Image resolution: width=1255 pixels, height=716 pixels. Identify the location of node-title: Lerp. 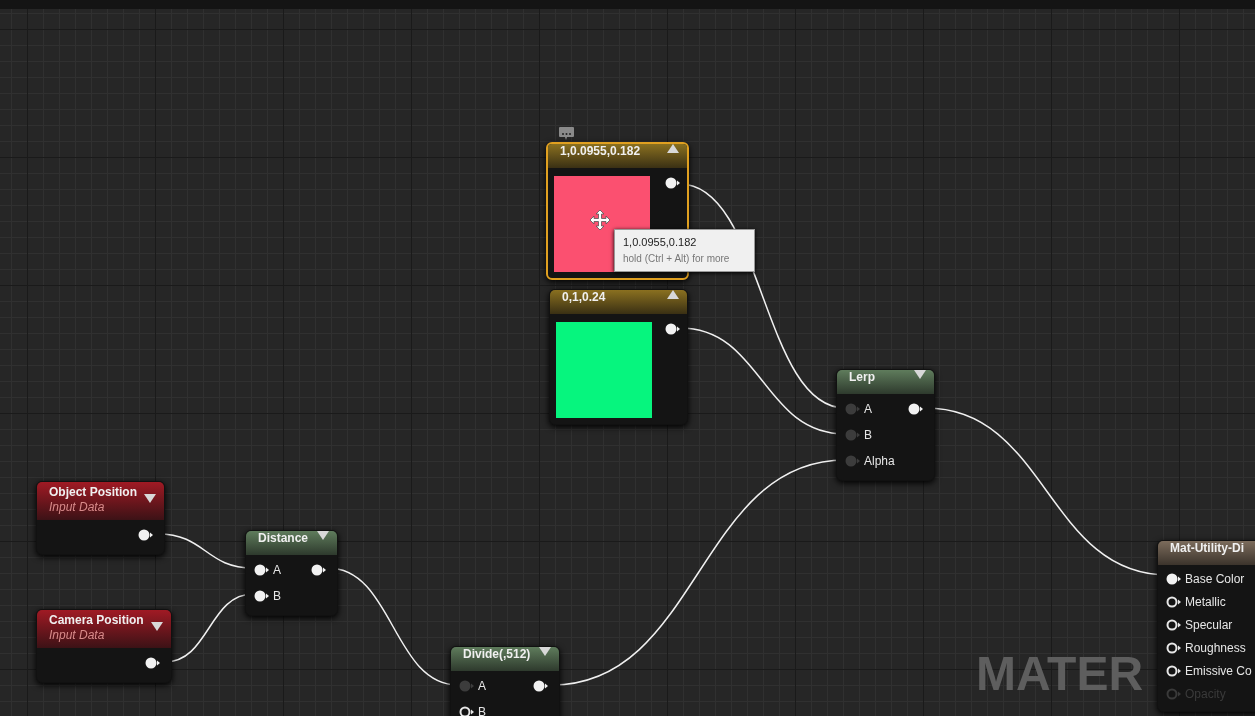
(862, 377).